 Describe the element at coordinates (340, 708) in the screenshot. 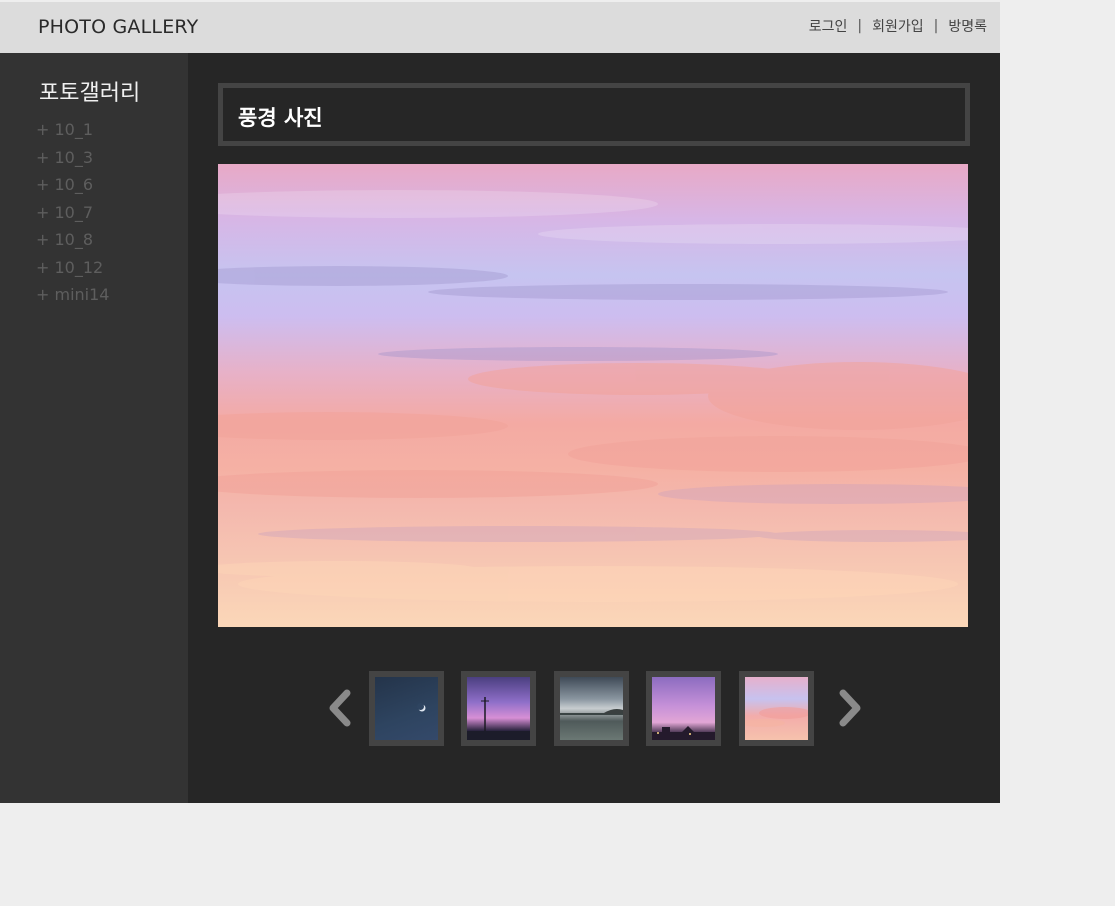

I see `chevron-left-icon` at that location.